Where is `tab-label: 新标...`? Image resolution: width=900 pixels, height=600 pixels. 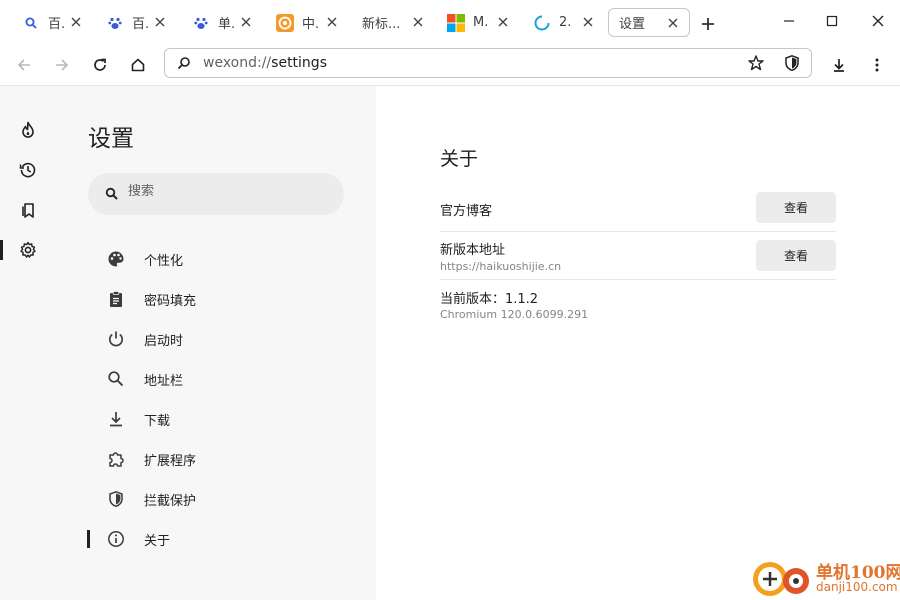 tab-label: 新标... is located at coordinates (381, 24).